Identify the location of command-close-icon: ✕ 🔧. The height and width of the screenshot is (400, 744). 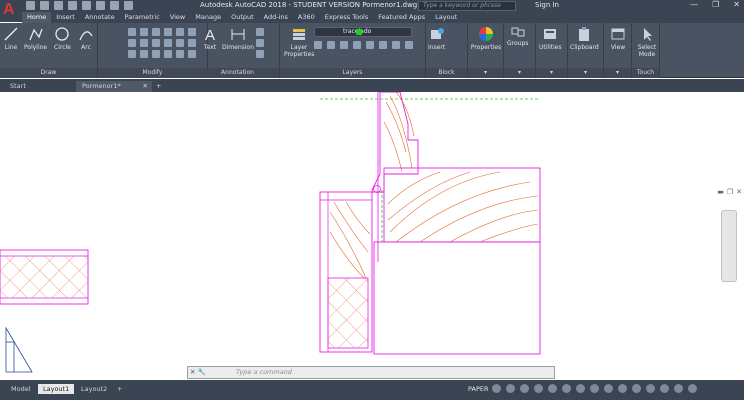
(198, 372).